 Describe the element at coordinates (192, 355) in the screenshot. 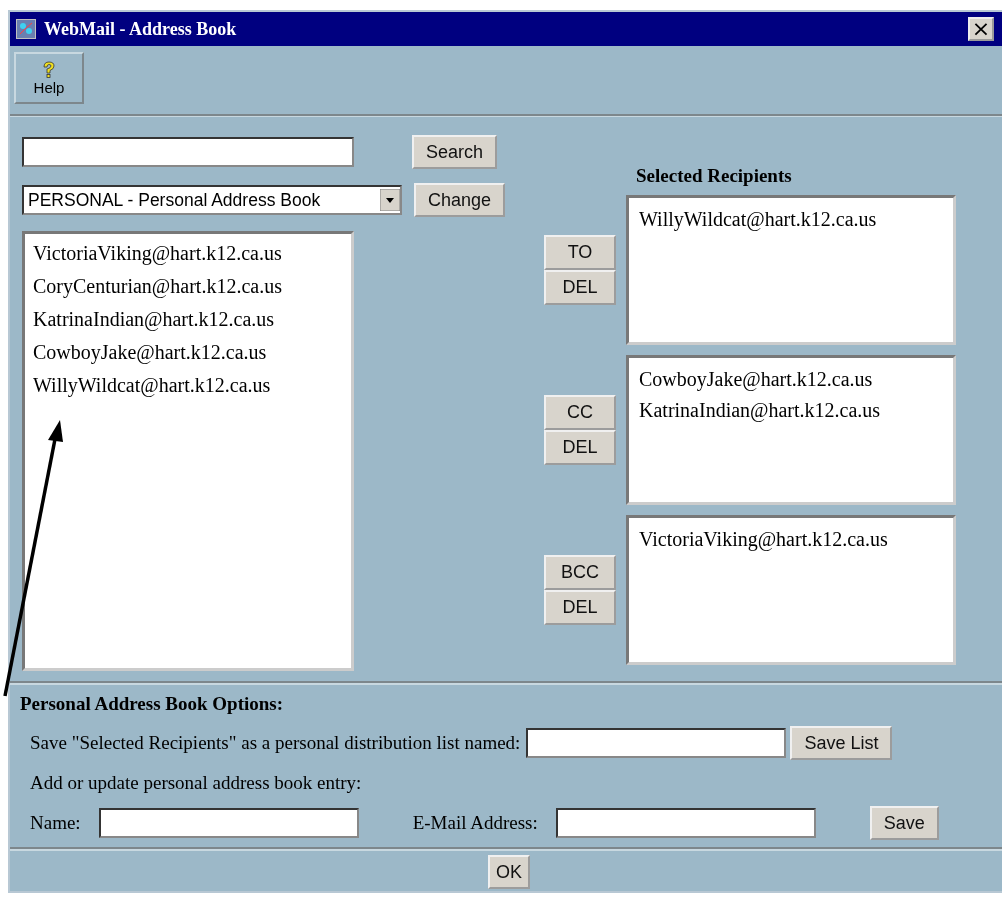

I see `address-item: CowboyJake@hart.k12.ca.us` at that location.